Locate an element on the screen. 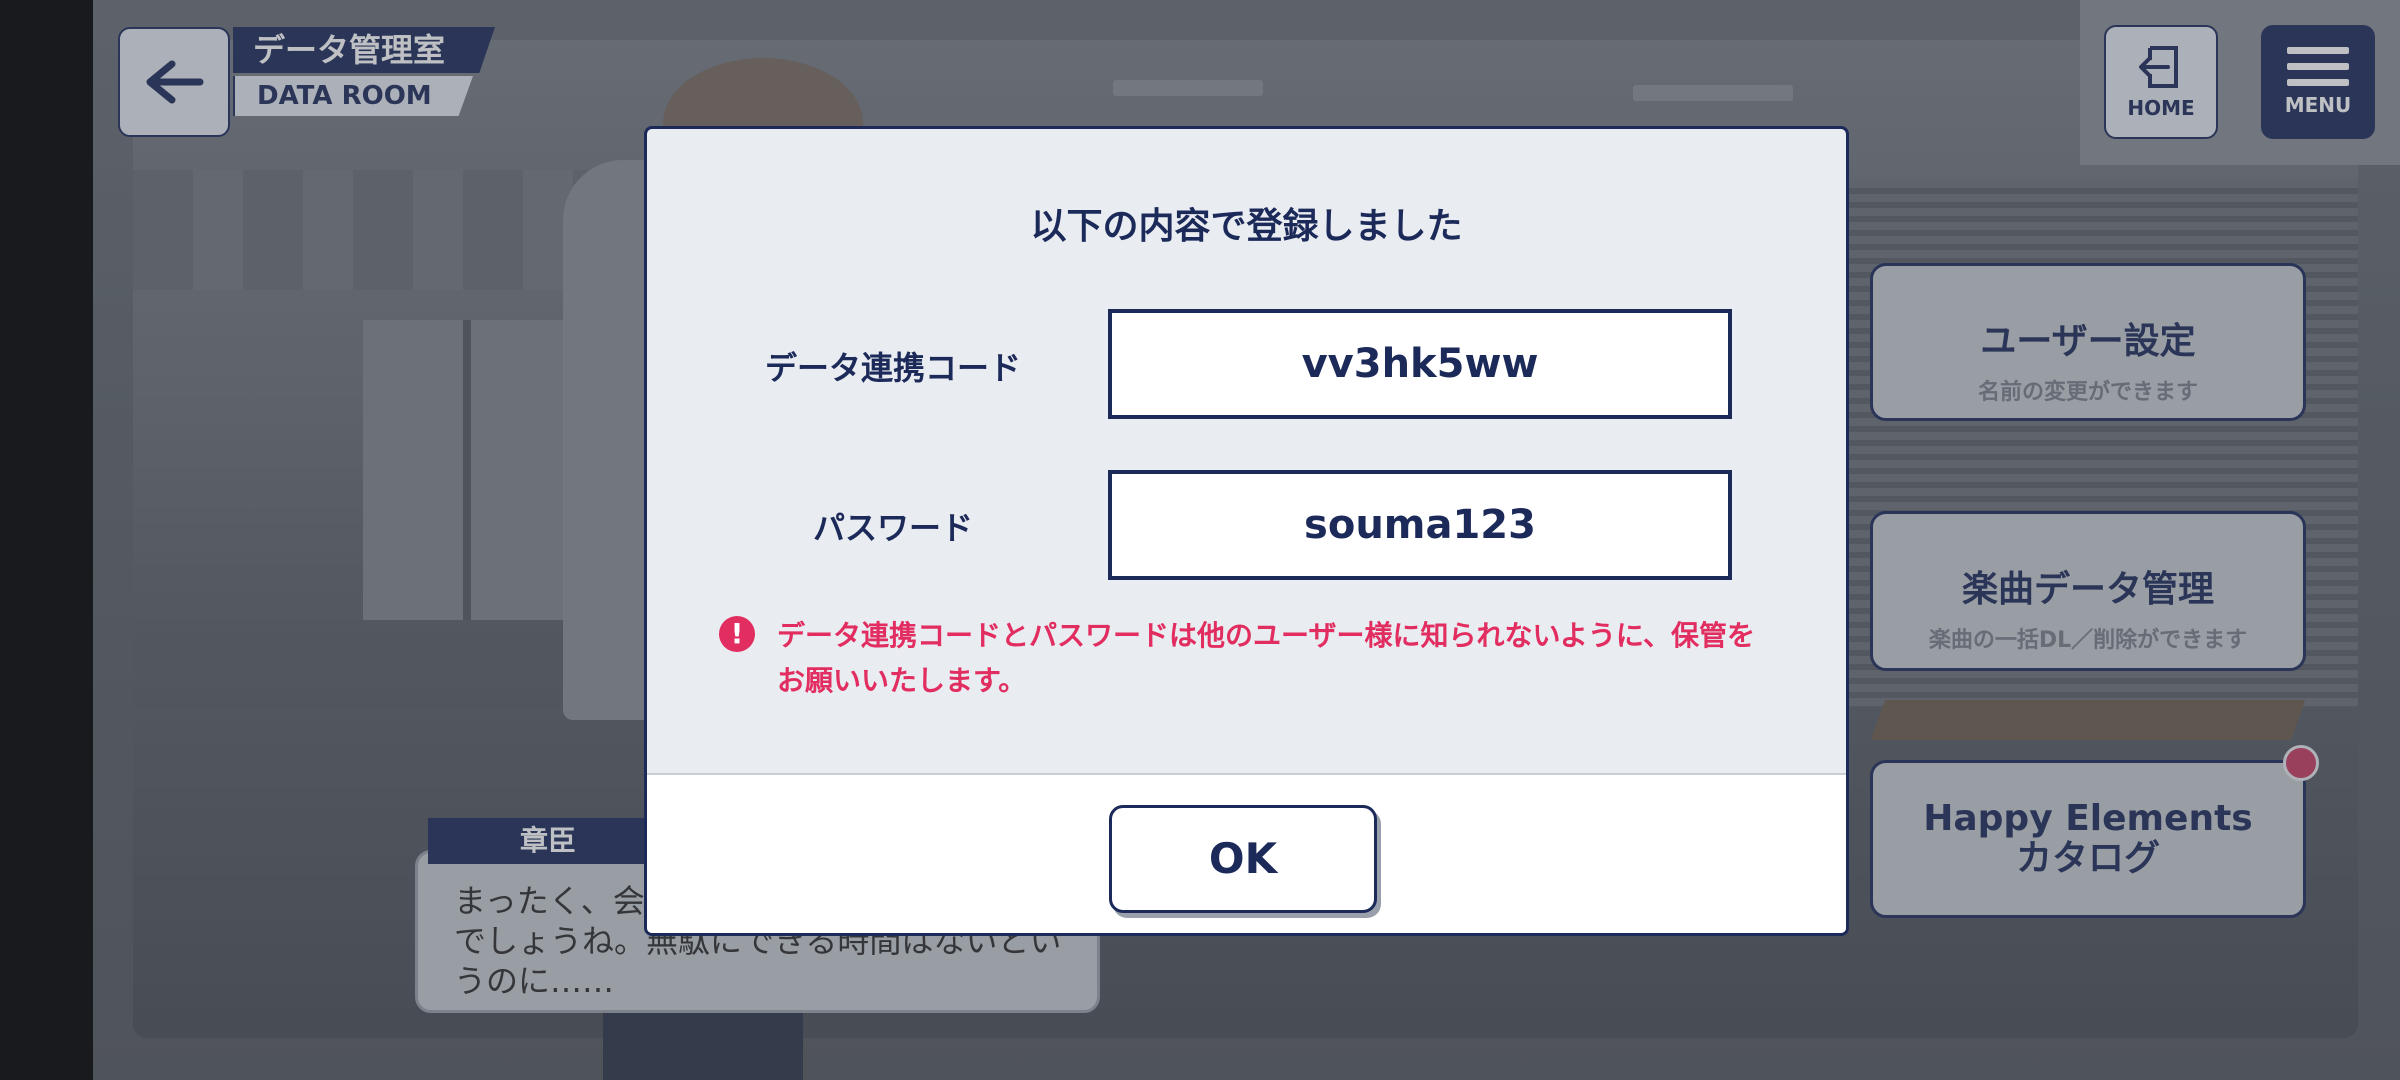 This screenshot has width=2400, height=1080. password-field: souma123 is located at coordinates (1420, 525).